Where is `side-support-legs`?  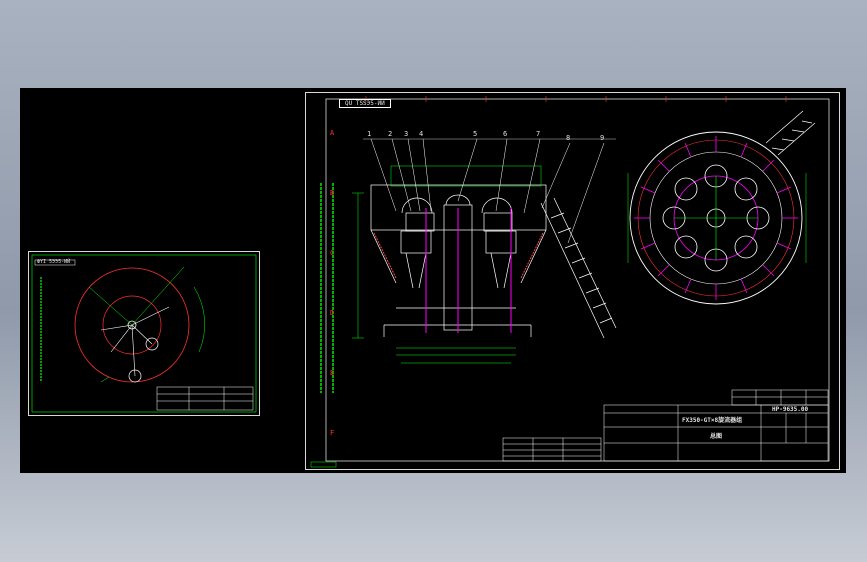
side-support-legs is located at coordinates (468, 270).